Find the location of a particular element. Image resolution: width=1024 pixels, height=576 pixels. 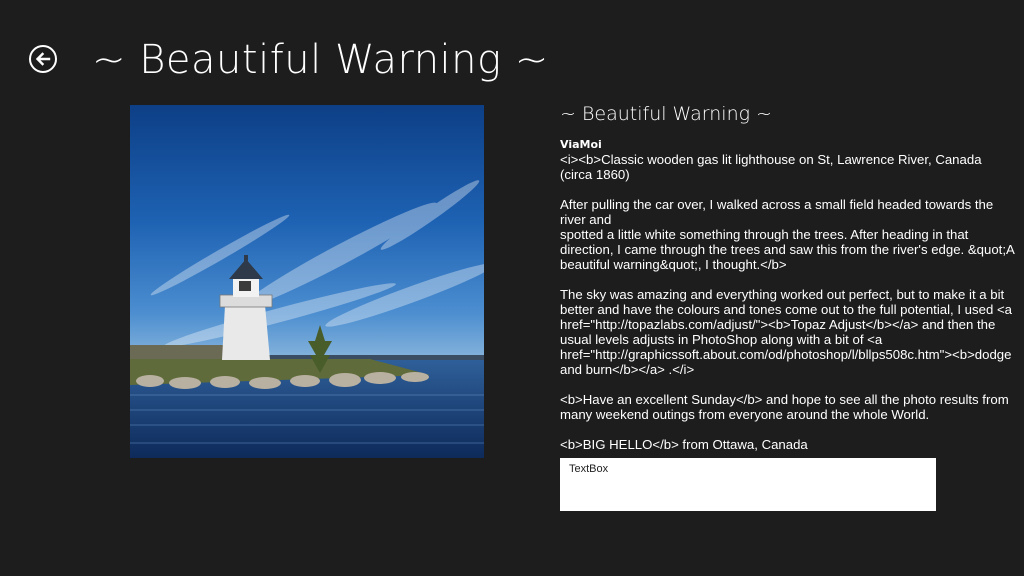

back-button is located at coordinates (43, 59).